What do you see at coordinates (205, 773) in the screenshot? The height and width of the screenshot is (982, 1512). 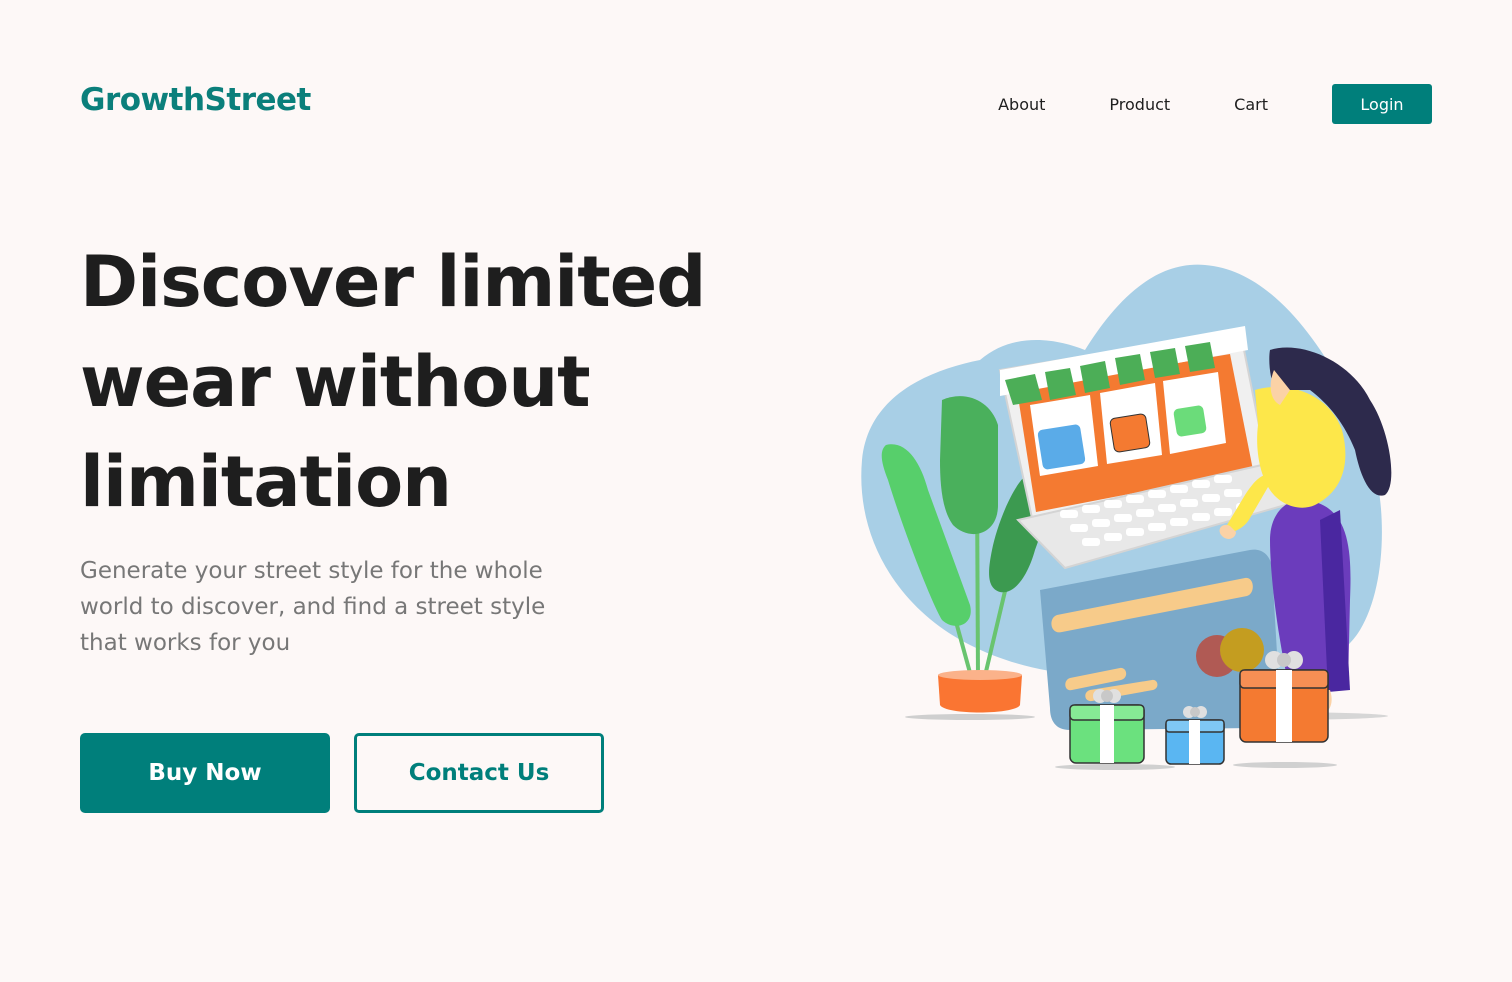 I see `buy-now-button: Buy Now` at bounding box center [205, 773].